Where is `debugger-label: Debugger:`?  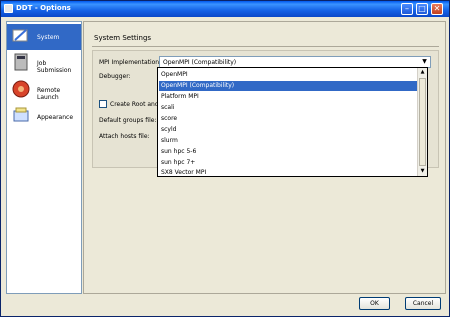
debugger-label: Debugger: is located at coordinates (115, 76).